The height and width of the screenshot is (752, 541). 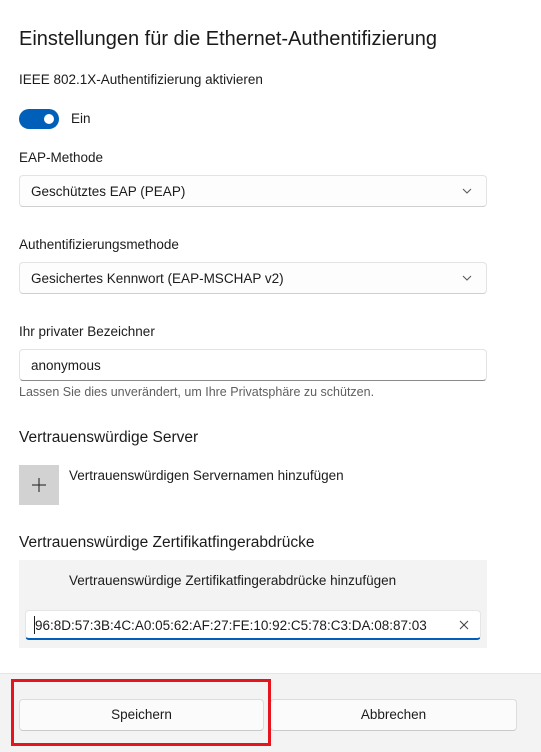 I want to click on auth-method-dropdown: Gesichertes Kennwort (EAP-MSCHAP v2), so click(x=253, y=278).